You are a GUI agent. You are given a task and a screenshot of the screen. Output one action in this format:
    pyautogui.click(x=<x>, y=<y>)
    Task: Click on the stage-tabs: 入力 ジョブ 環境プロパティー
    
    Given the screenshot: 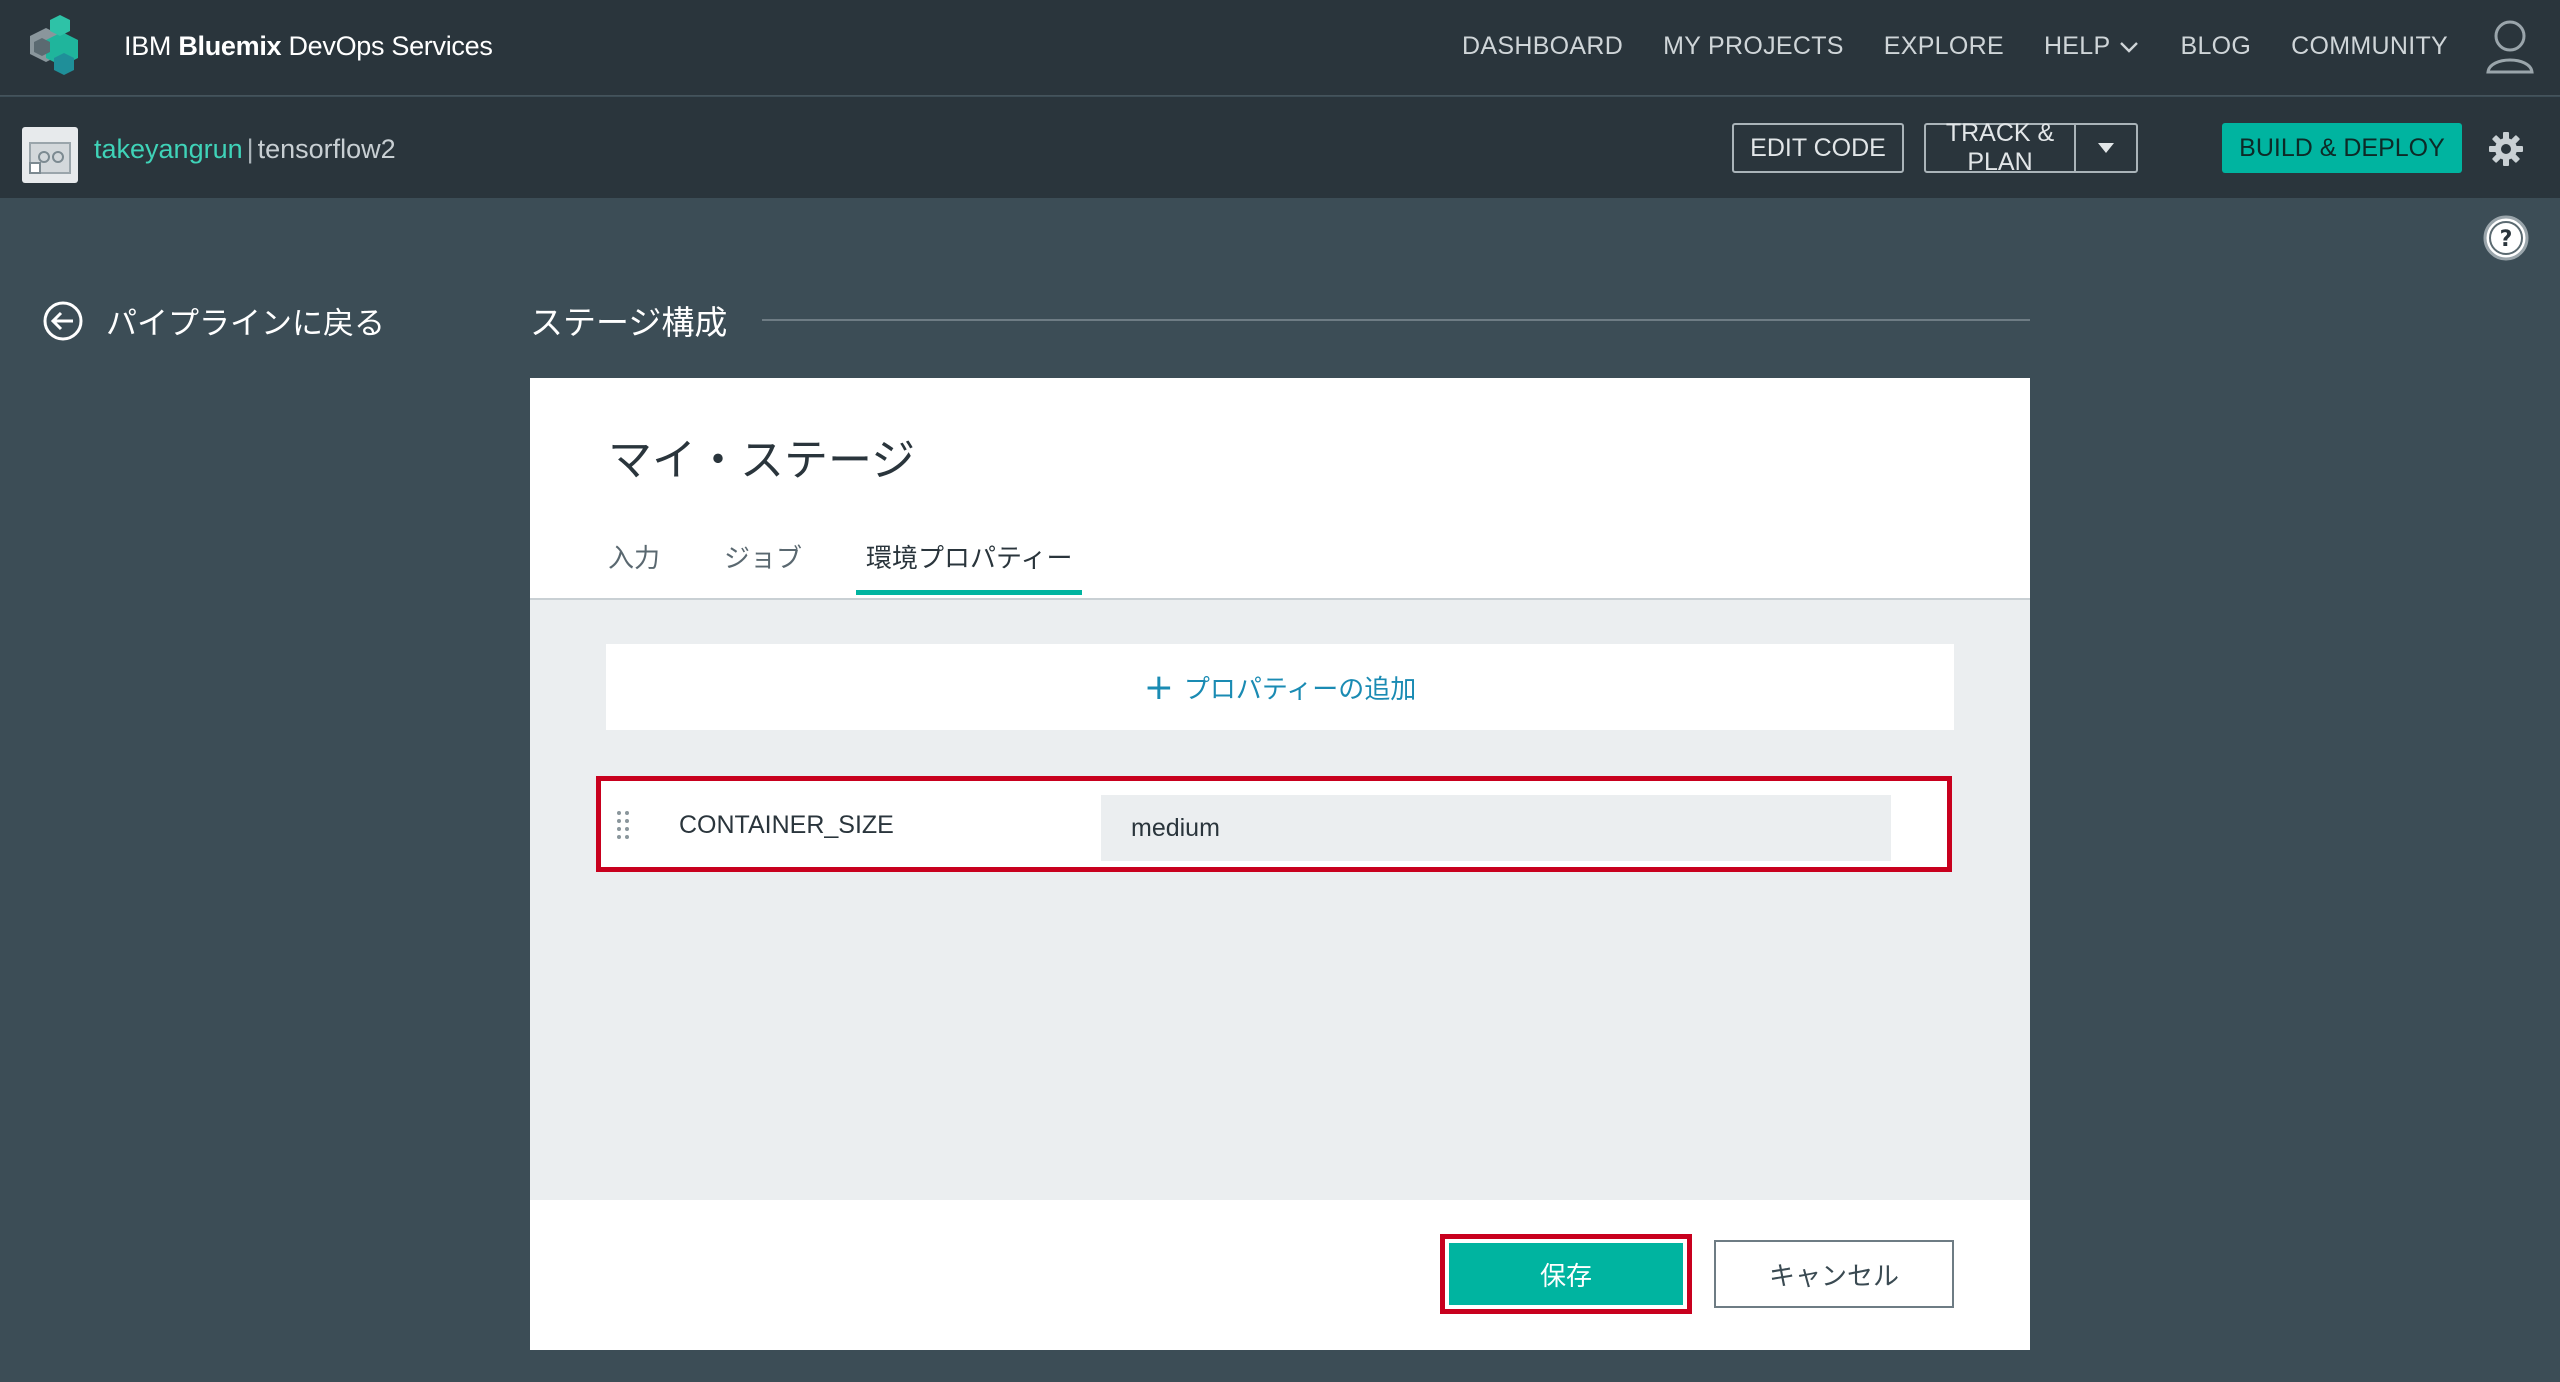 What is the action you would take?
    pyautogui.click(x=872, y=566)
    